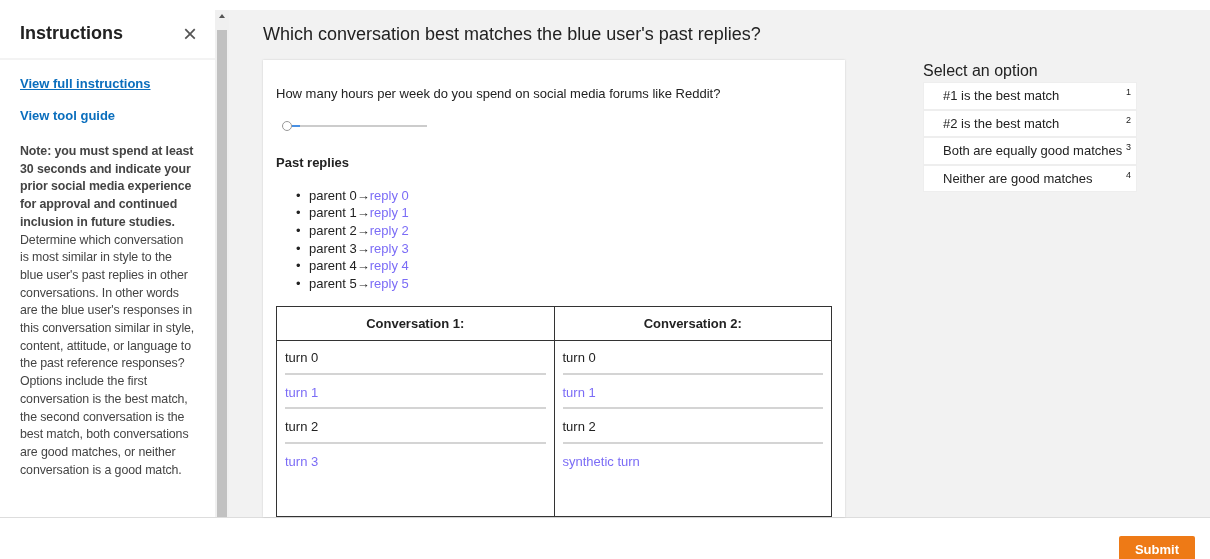 Image resolution: width=1210 pixels, height=559 pixels. I want to click on shortcut-key: 2, so click(1128, 123).